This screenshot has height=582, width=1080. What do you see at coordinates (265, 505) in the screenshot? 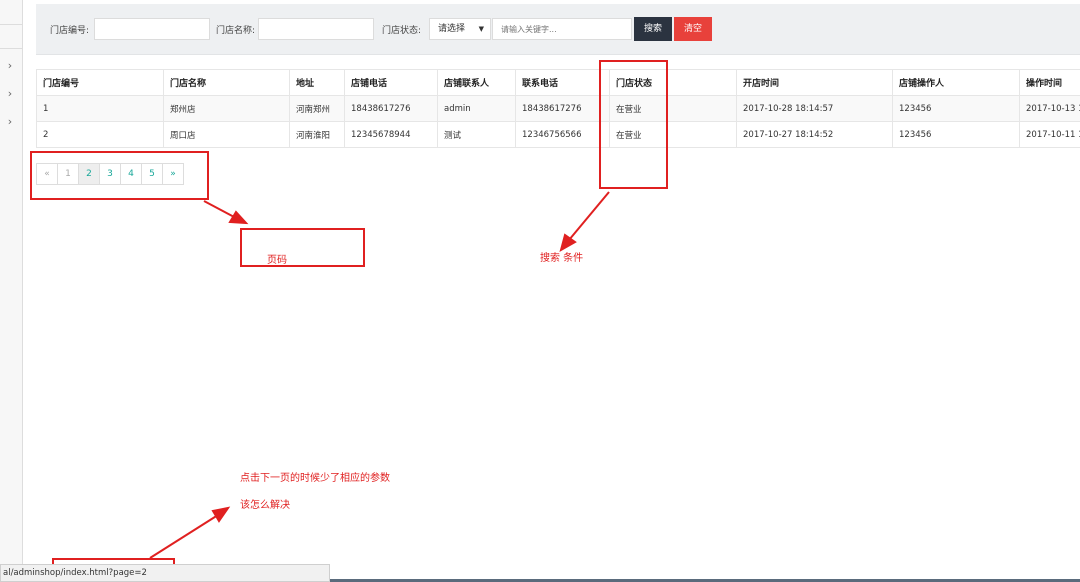
I see `question-note-line2: 该怎么解决` at bounding box center [265, 505].